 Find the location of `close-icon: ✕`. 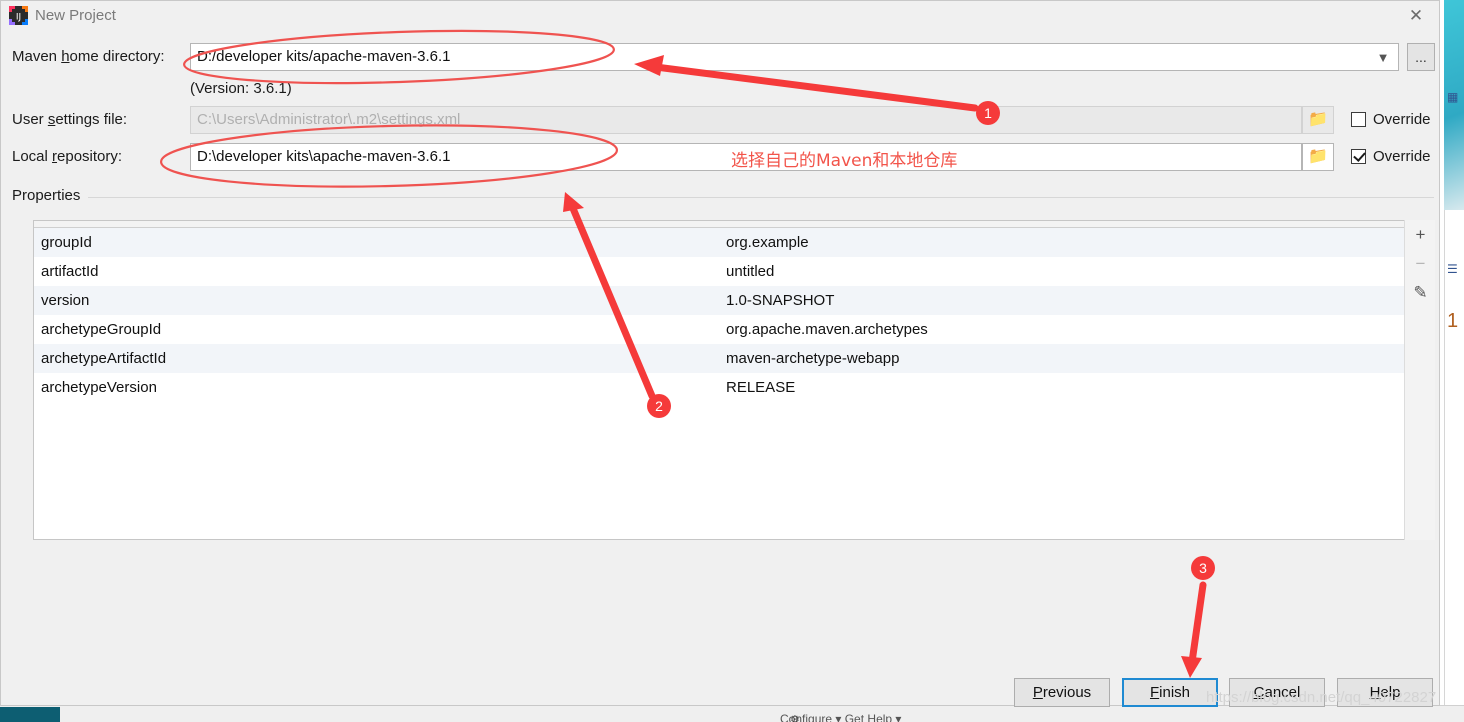

close-icon: ✕ is located at coordinates (1416, 16).